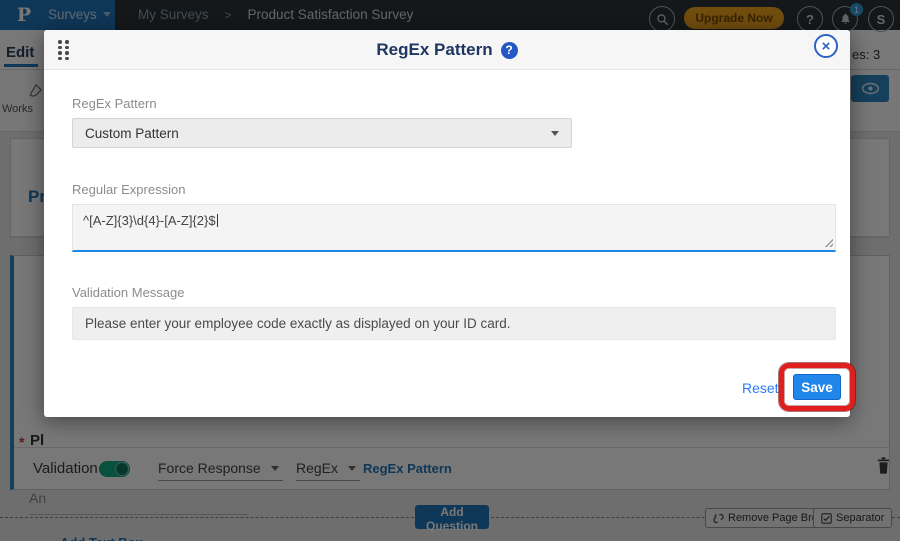 This screenshot has height=541, width=900. I want to click on help-glyph: ?, so click(509, 50).